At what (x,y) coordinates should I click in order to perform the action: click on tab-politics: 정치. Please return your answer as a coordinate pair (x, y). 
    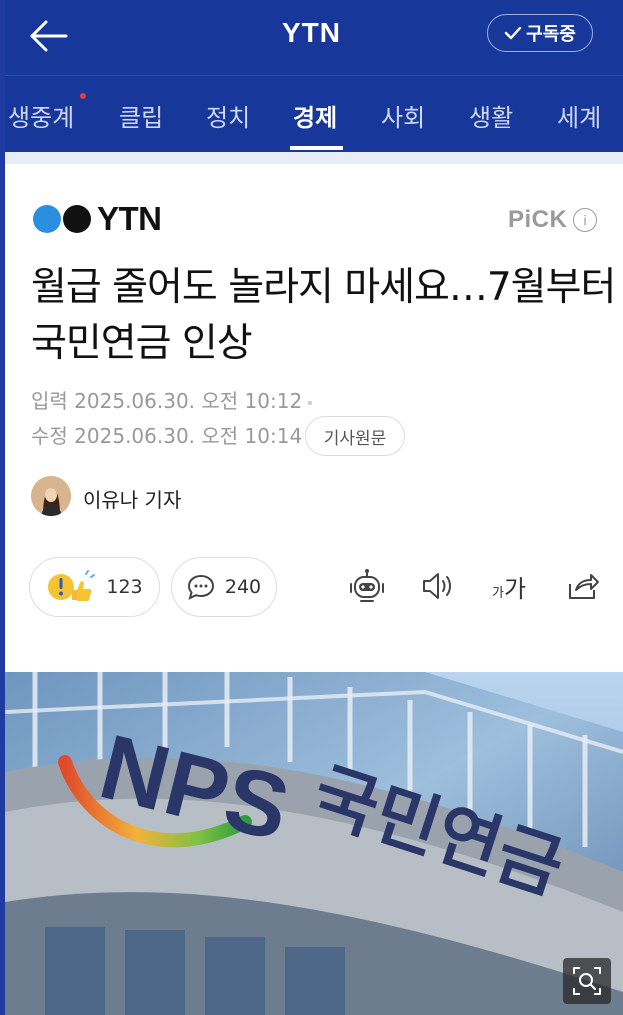
    Looking at the image, I should click on (228, 115).